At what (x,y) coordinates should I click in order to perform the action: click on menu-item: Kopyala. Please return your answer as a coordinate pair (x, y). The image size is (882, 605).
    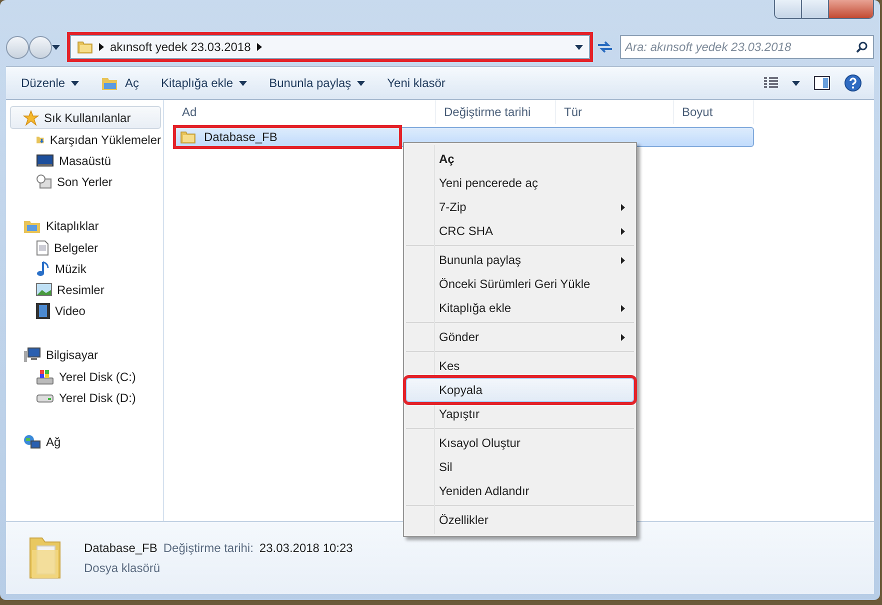
    Looking at the image, I should click on (520, 390).